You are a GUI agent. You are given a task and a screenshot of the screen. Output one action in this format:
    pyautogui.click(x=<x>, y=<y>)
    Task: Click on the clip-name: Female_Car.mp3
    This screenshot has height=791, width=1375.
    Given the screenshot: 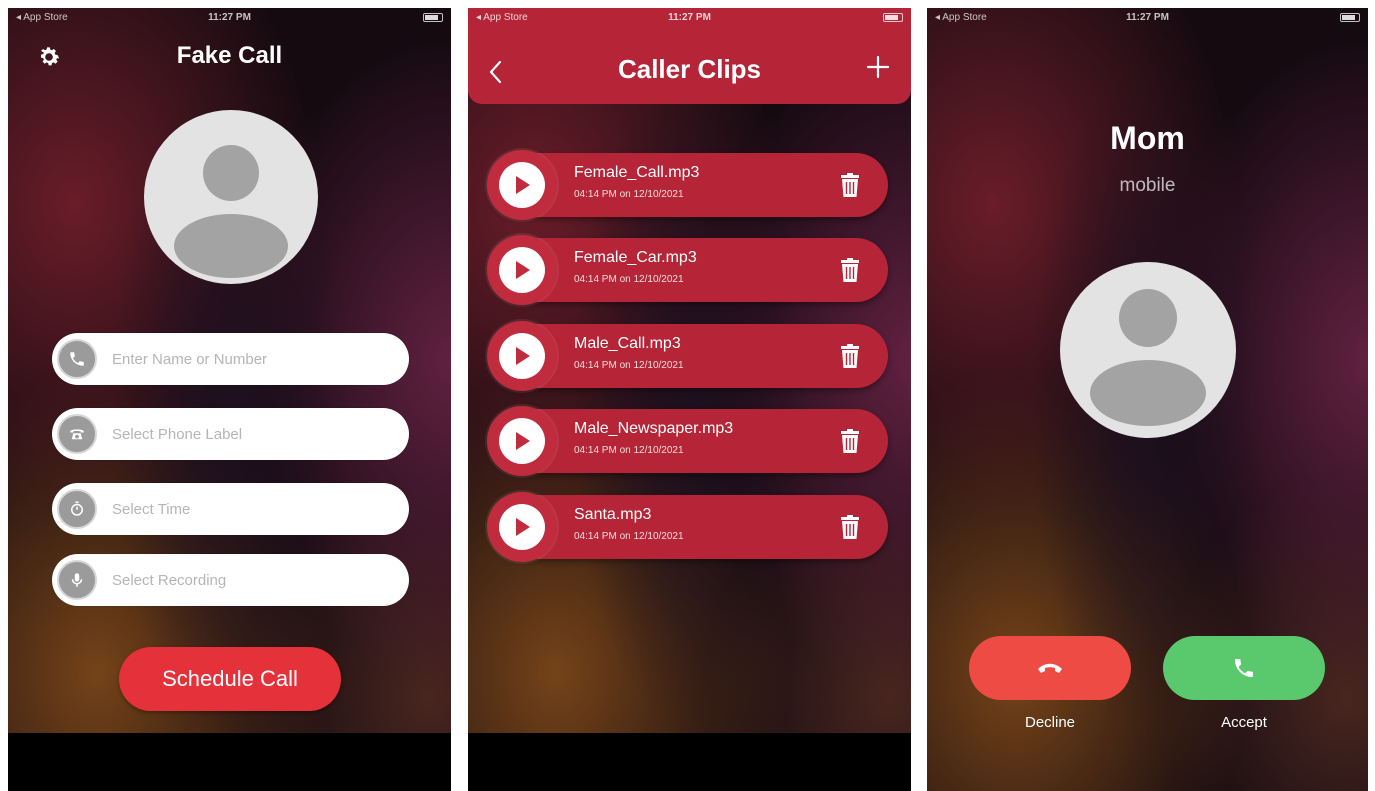 What is the action you would take?
    pyautogui.click(x=635, y=257)
    